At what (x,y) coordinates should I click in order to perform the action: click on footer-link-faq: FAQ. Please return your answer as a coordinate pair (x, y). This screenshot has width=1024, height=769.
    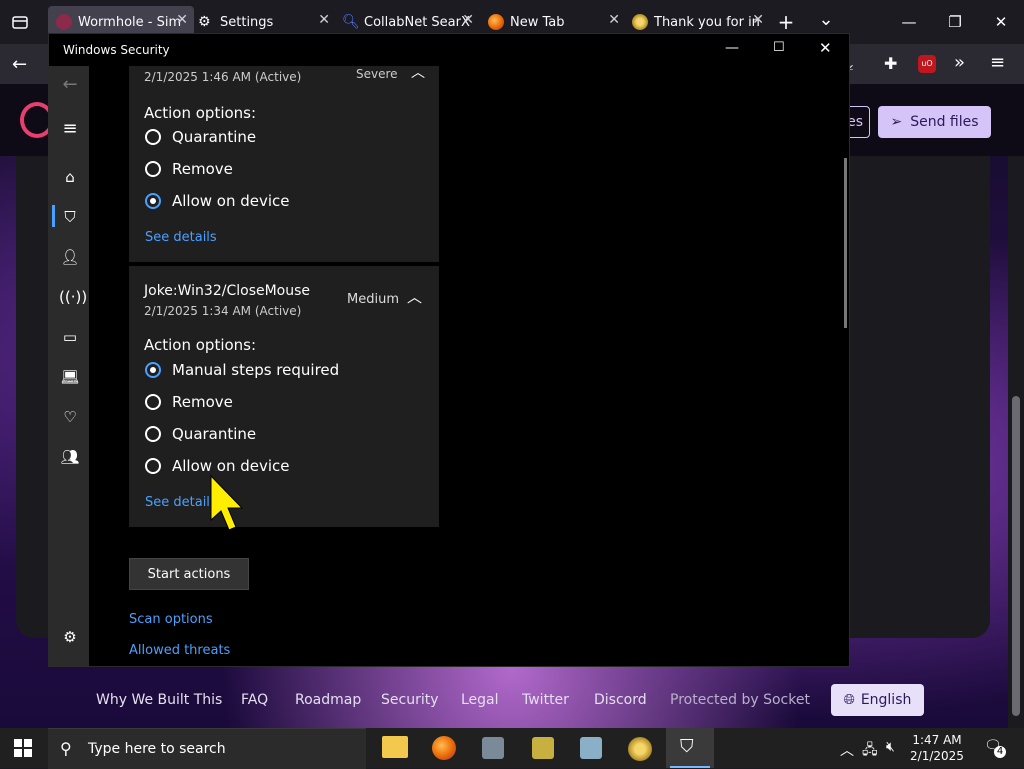
    Looking at the image, I should click on (254, 700).